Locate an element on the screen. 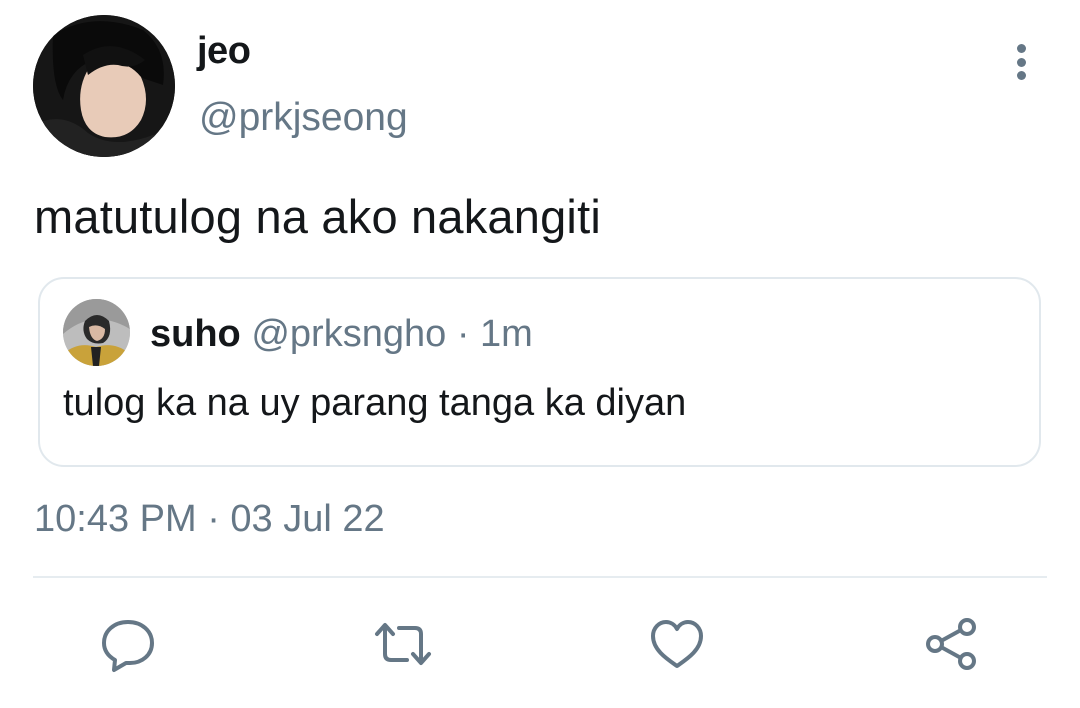 This screenshot has height=708, width=1080. retweet-button is located at coordinates (403, 644).